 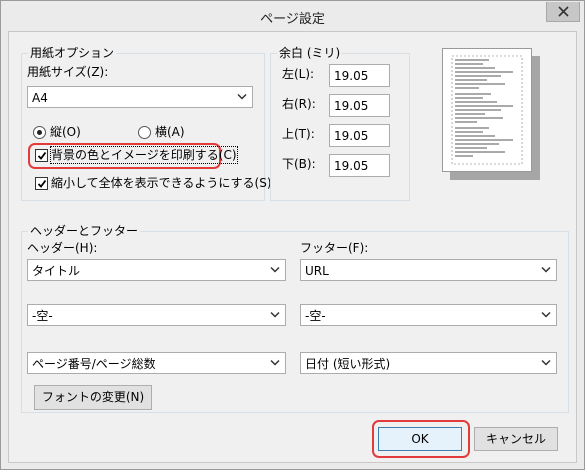 What do you see at coordinates (40, 98) in the screenshot?
I see `paper-size-value: A4` at bounding box center [40, 98].